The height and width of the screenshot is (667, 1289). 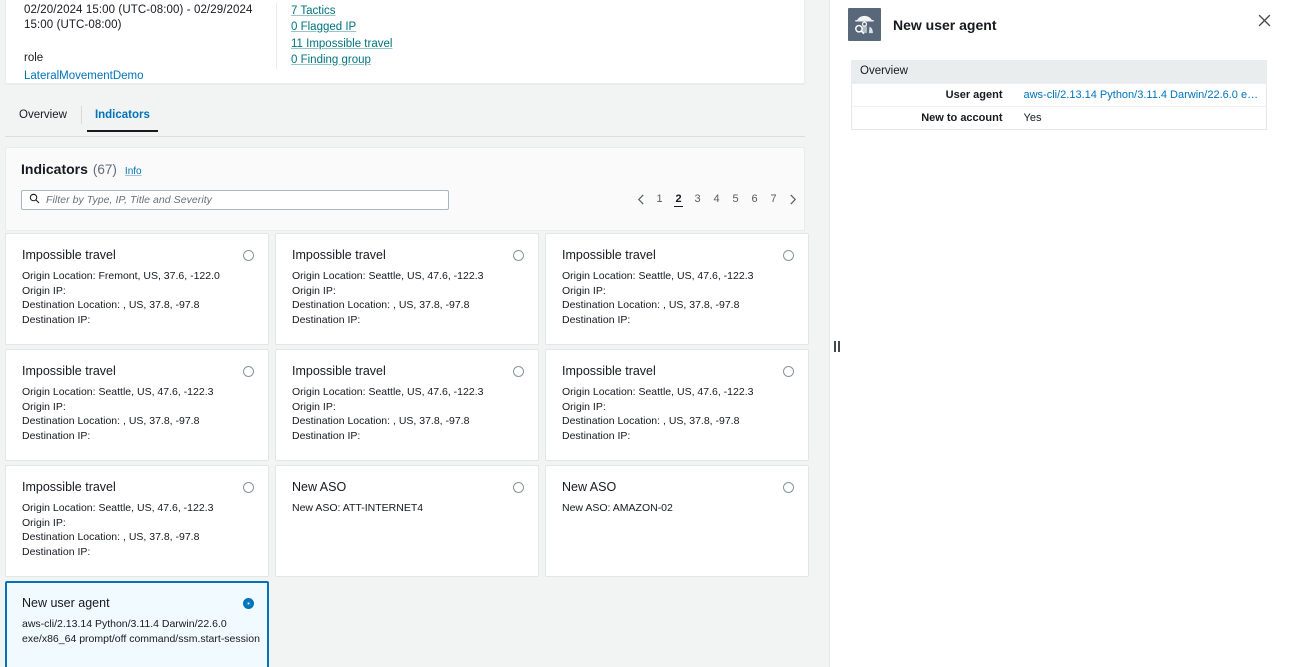 I want to click on page-7: 7, so click(x=773, y=199).